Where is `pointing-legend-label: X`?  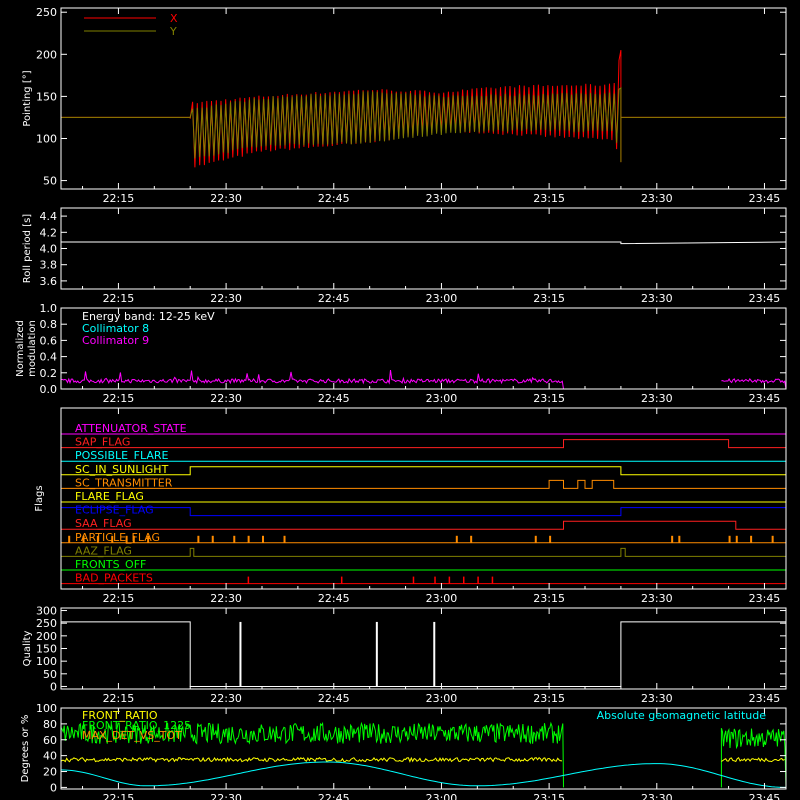
pointing-legend-label: X is located at coordinates (174, 18).